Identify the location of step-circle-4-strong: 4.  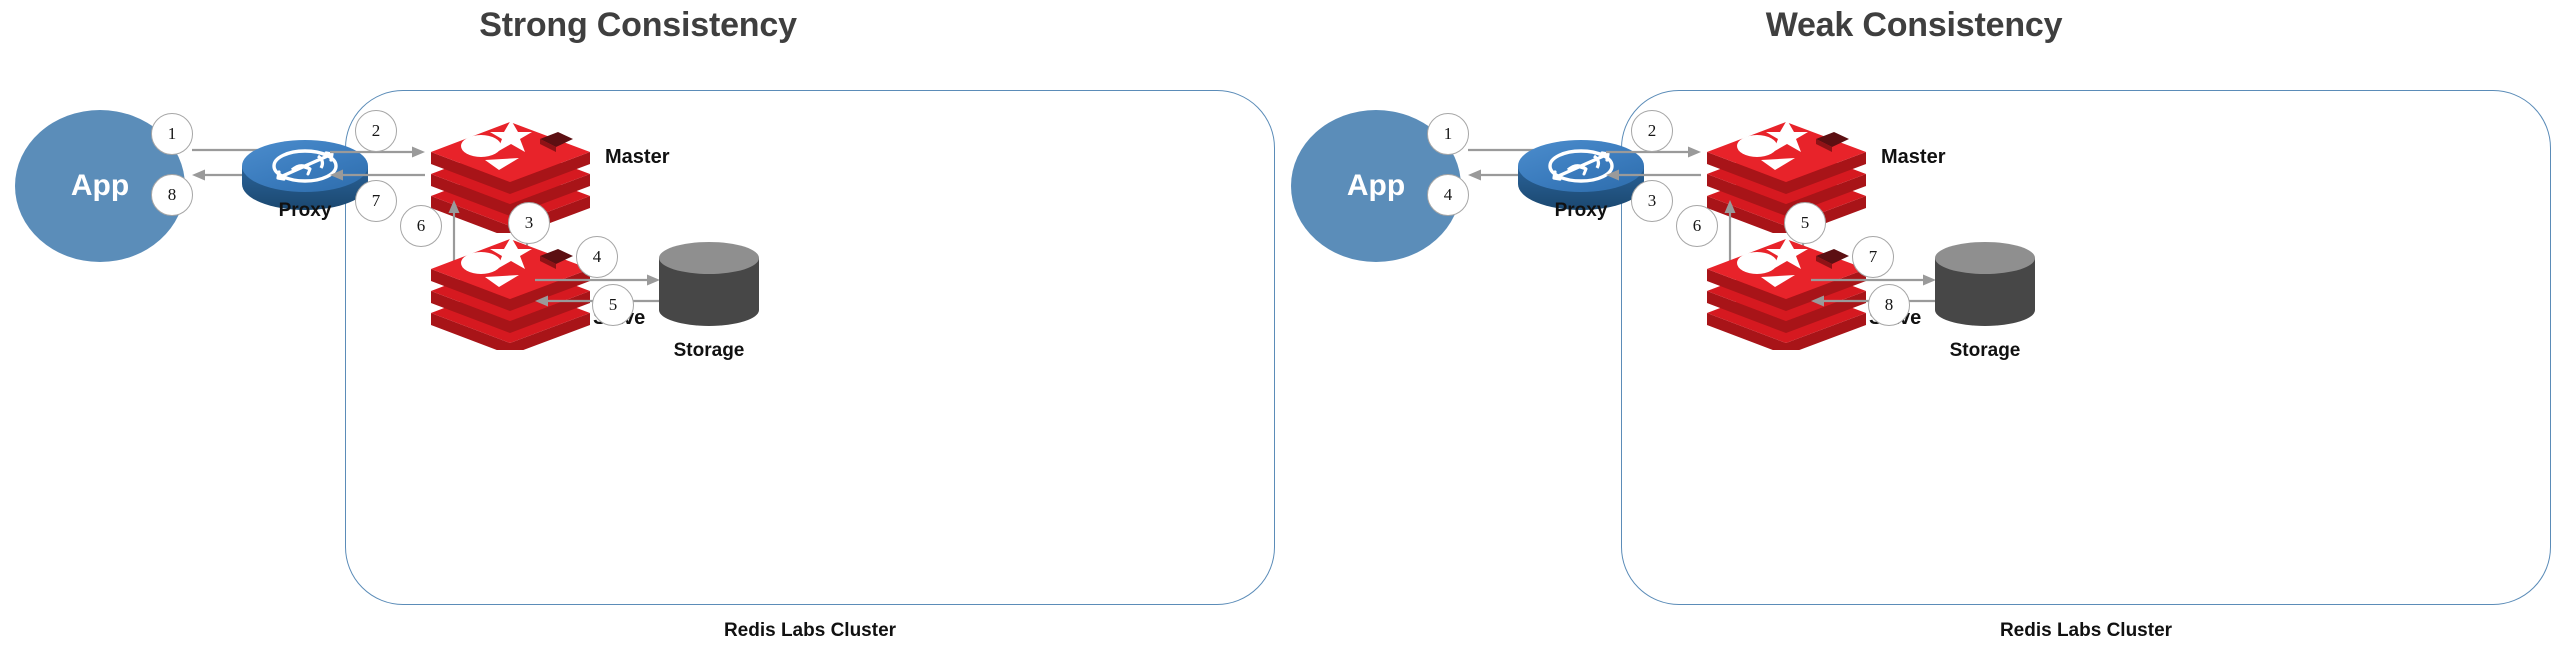
(597, 257).